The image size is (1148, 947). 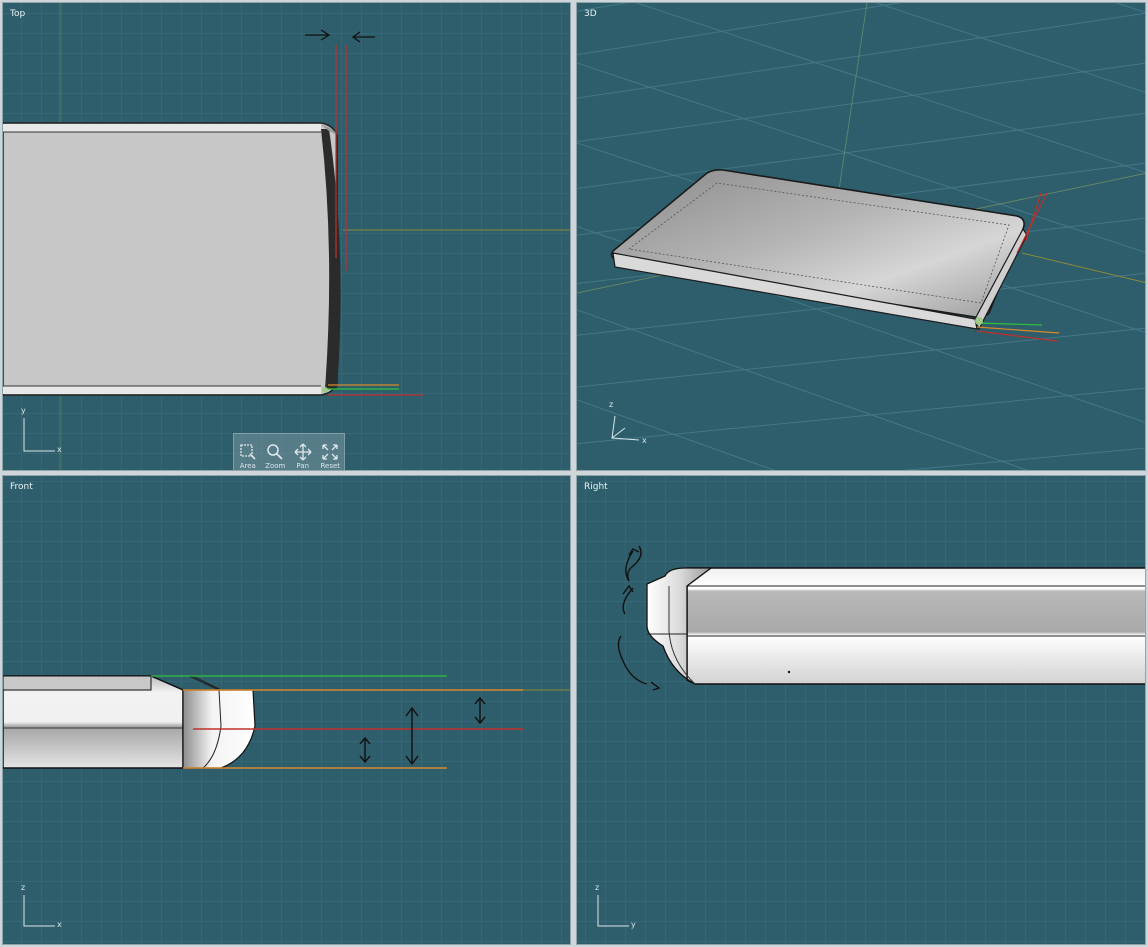 I want to click on reset-expand-icon, so click(x=330, y=452).